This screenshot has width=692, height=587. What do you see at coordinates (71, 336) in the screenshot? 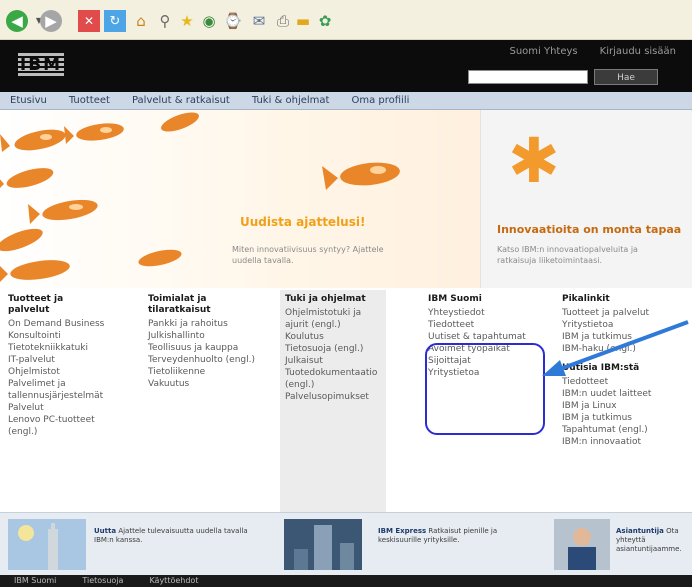
I see `column-link: Konsultointi` at bounding box center [71, 336].